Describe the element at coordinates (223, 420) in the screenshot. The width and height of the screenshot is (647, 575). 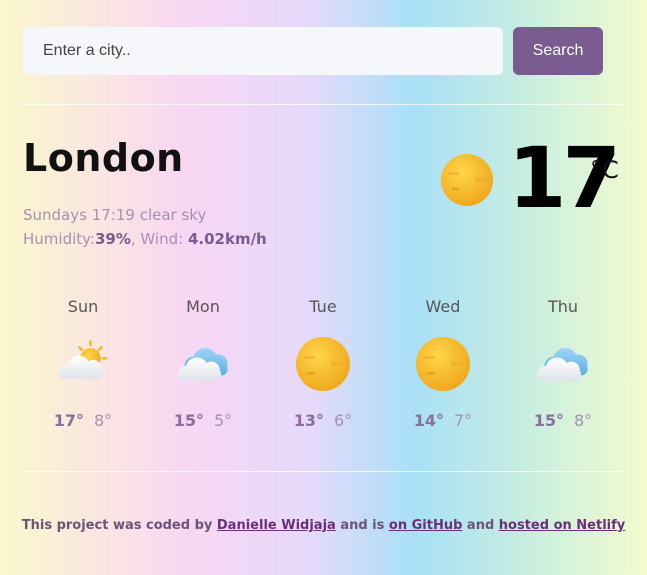
I see `forecast-min-temp: 5°` at that location.